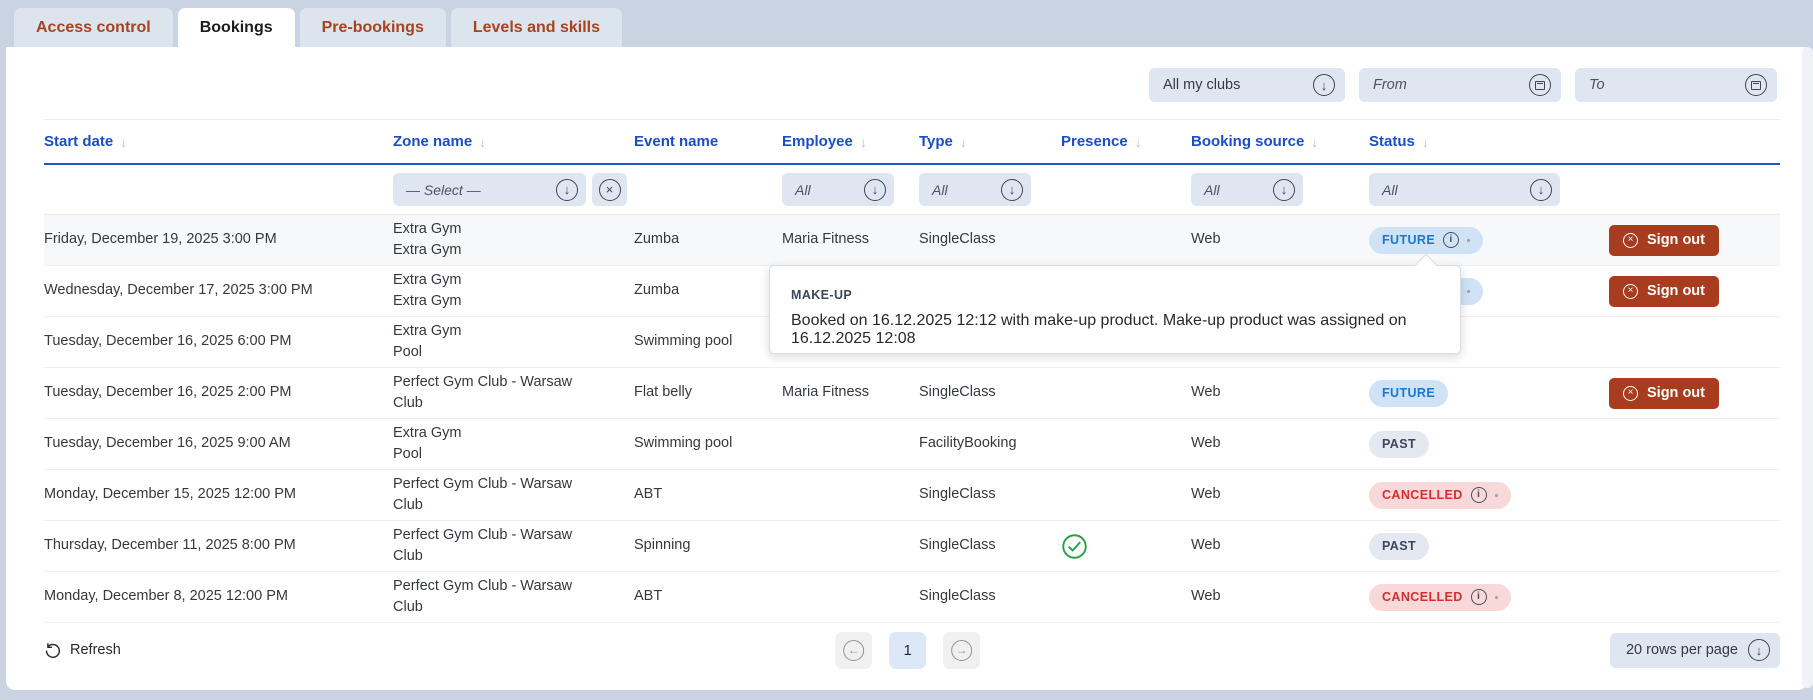 Image resolution: width=1813 pixels, height=700 pixels. What do you see at coordinates (1460, 85) in the screenshot?
I see `date-from-input: From` at bounding box center [1460, 85].